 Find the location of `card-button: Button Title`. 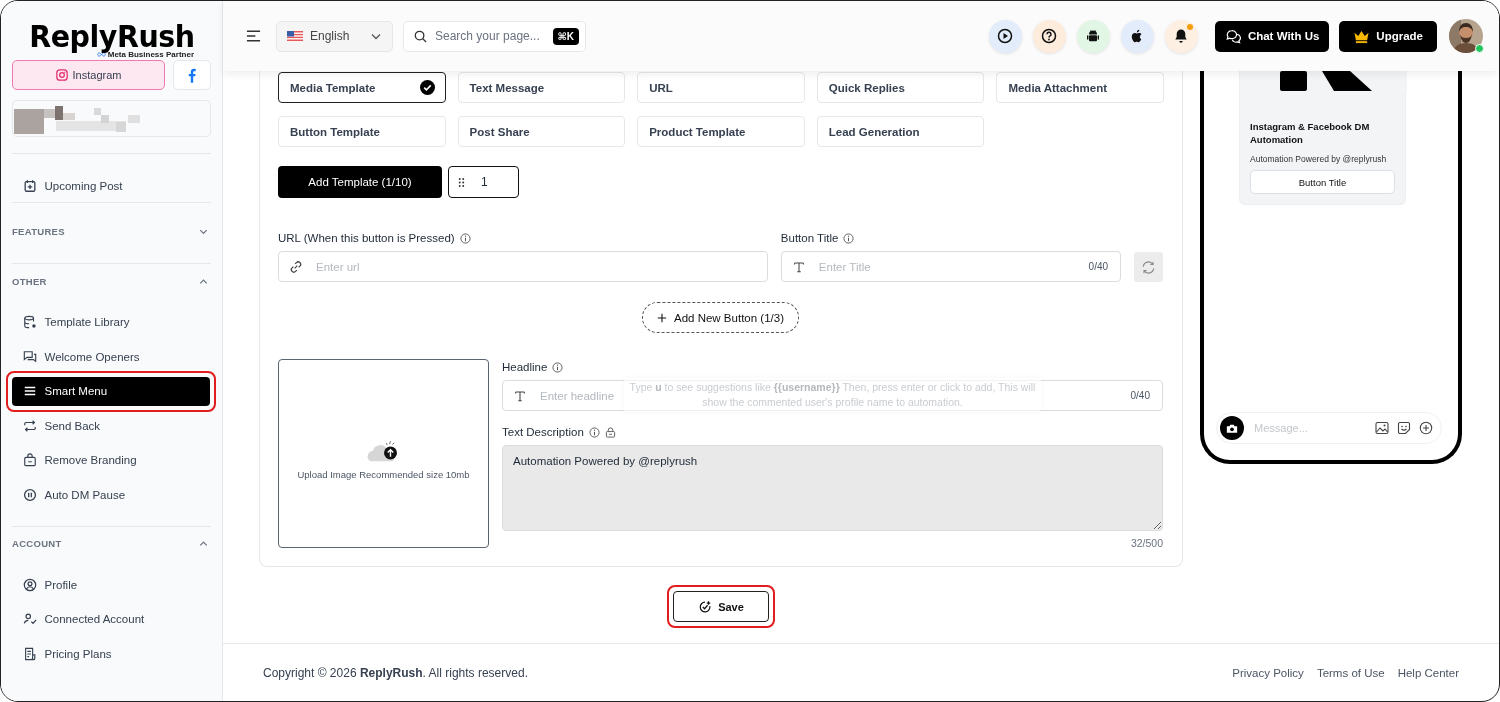

card-button: Button Title is located at coordinates (1322, 182).